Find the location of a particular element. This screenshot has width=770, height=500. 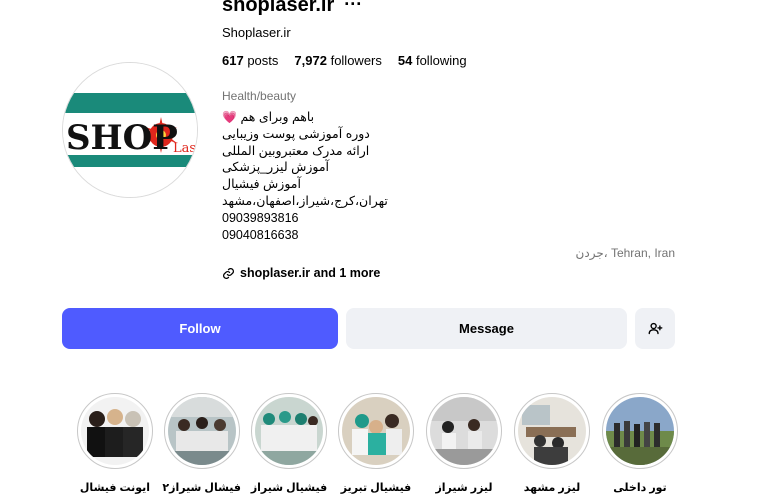

followers-stat: 7,972 followers is located at coordinates (337, 60).